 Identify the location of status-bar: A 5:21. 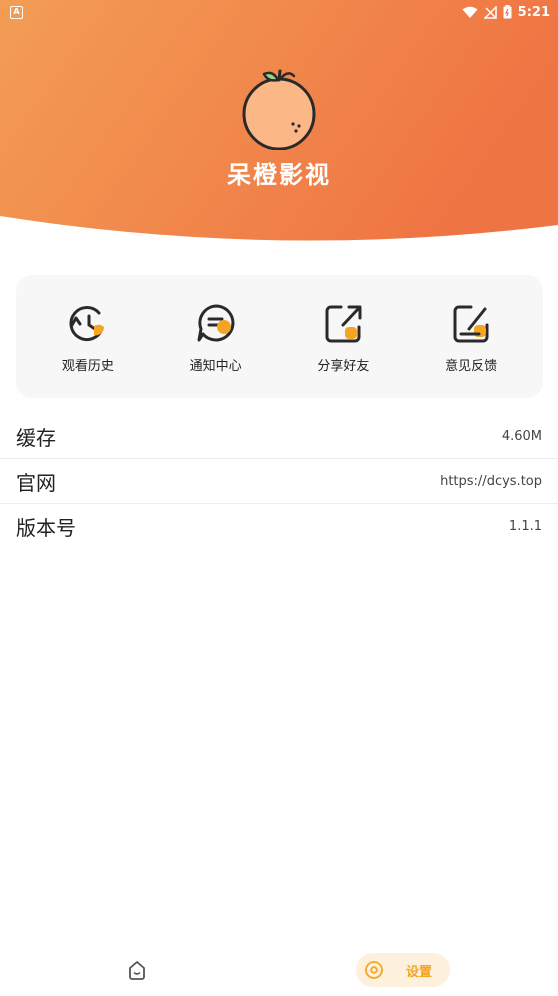
(279, 12).